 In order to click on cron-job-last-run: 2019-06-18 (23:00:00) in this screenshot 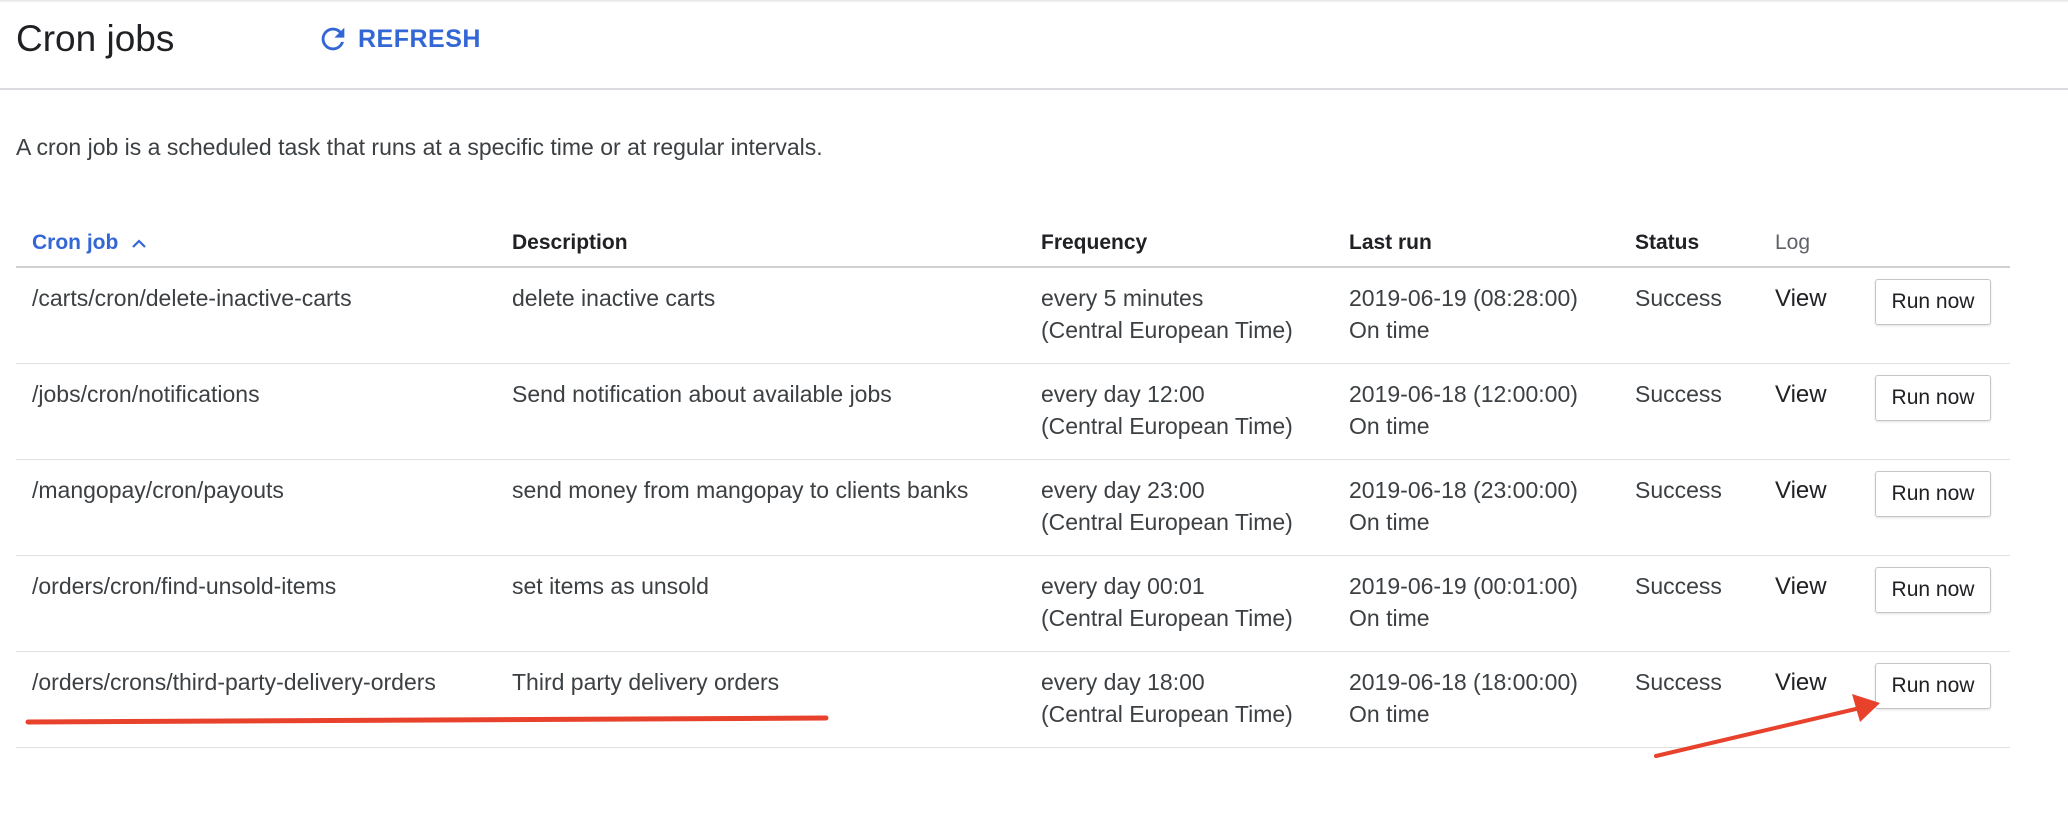, I will do `click(1463, 490)`.